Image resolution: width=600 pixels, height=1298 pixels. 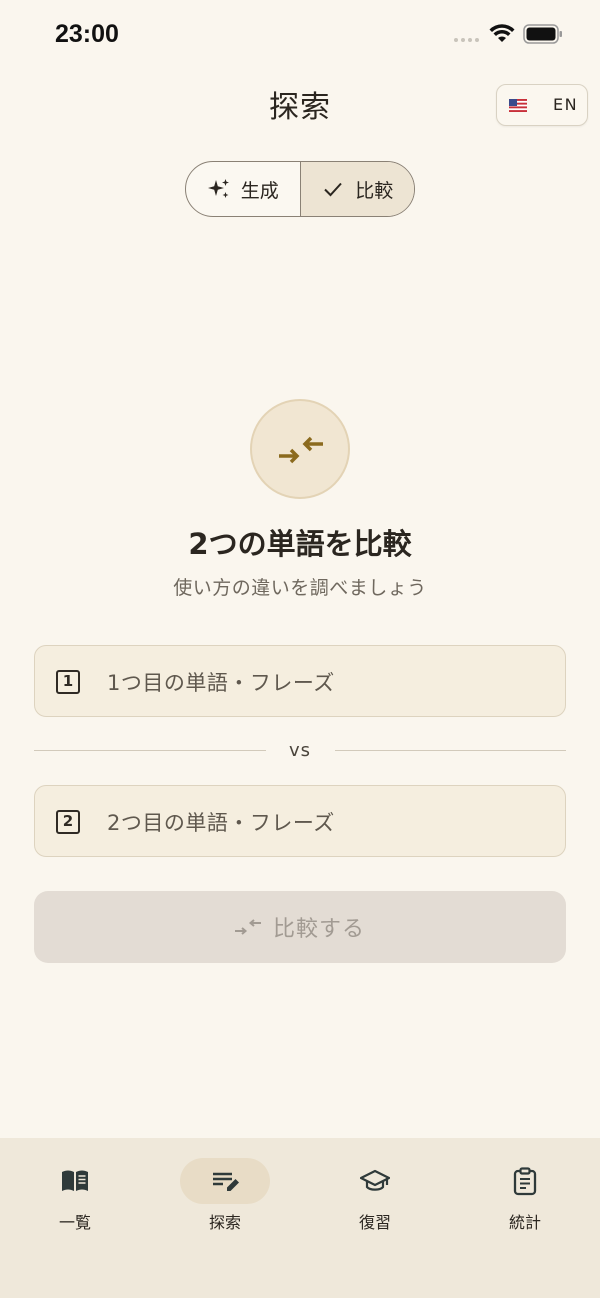 What do you see at coordinates (525, 1181) in the screenshot?
I see `clipboard-icon` at bounding box center [525, 1181].